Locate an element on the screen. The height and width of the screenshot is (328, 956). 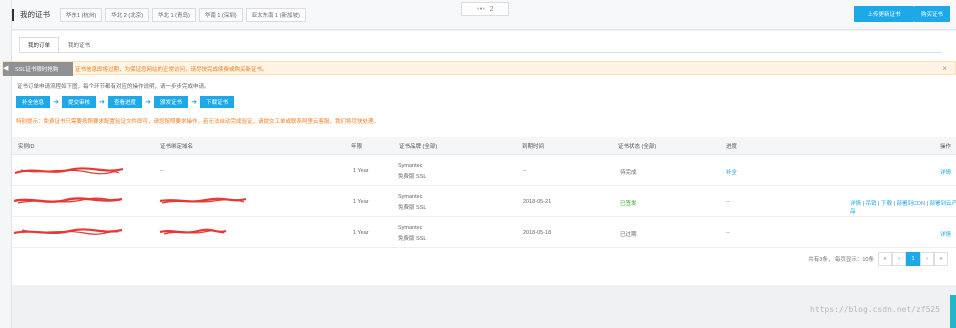
region-tab-huadong1: 华东1 (杭州) is located at coordinates (81, 14).